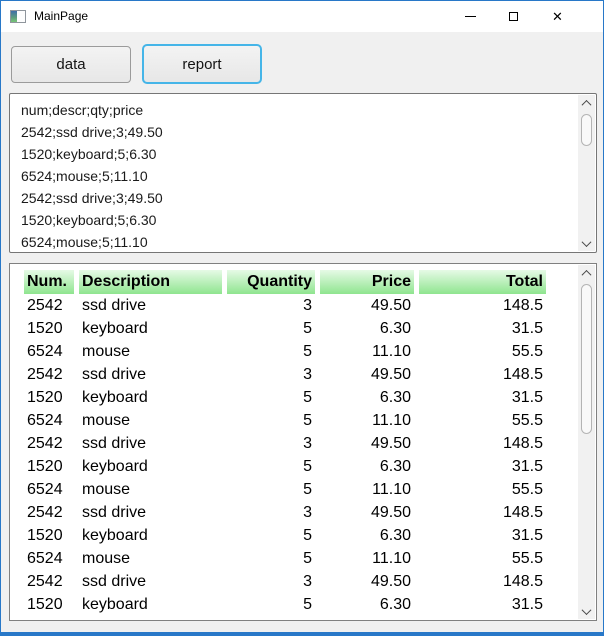  What do you see at coordinates (92, 132) in the screenshot?
I see `csv-line: 2542;ssd drive;3;49.50` at bounding box center [92, 132].